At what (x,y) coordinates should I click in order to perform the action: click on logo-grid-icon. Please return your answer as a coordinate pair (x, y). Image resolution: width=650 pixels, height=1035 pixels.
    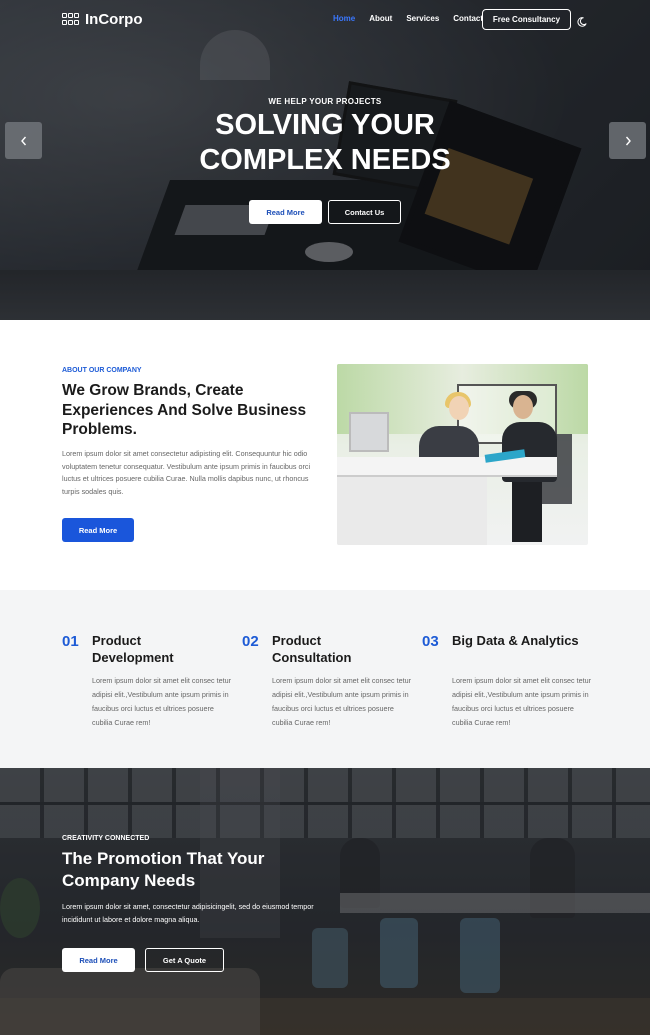
    Looking at the image, I should click on (71, 19).